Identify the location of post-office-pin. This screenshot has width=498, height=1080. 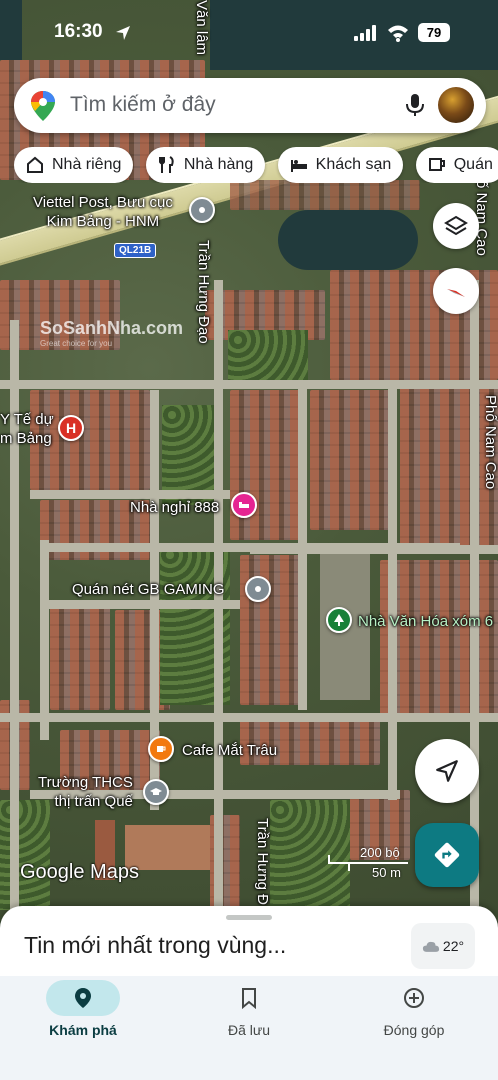
(202, 210).